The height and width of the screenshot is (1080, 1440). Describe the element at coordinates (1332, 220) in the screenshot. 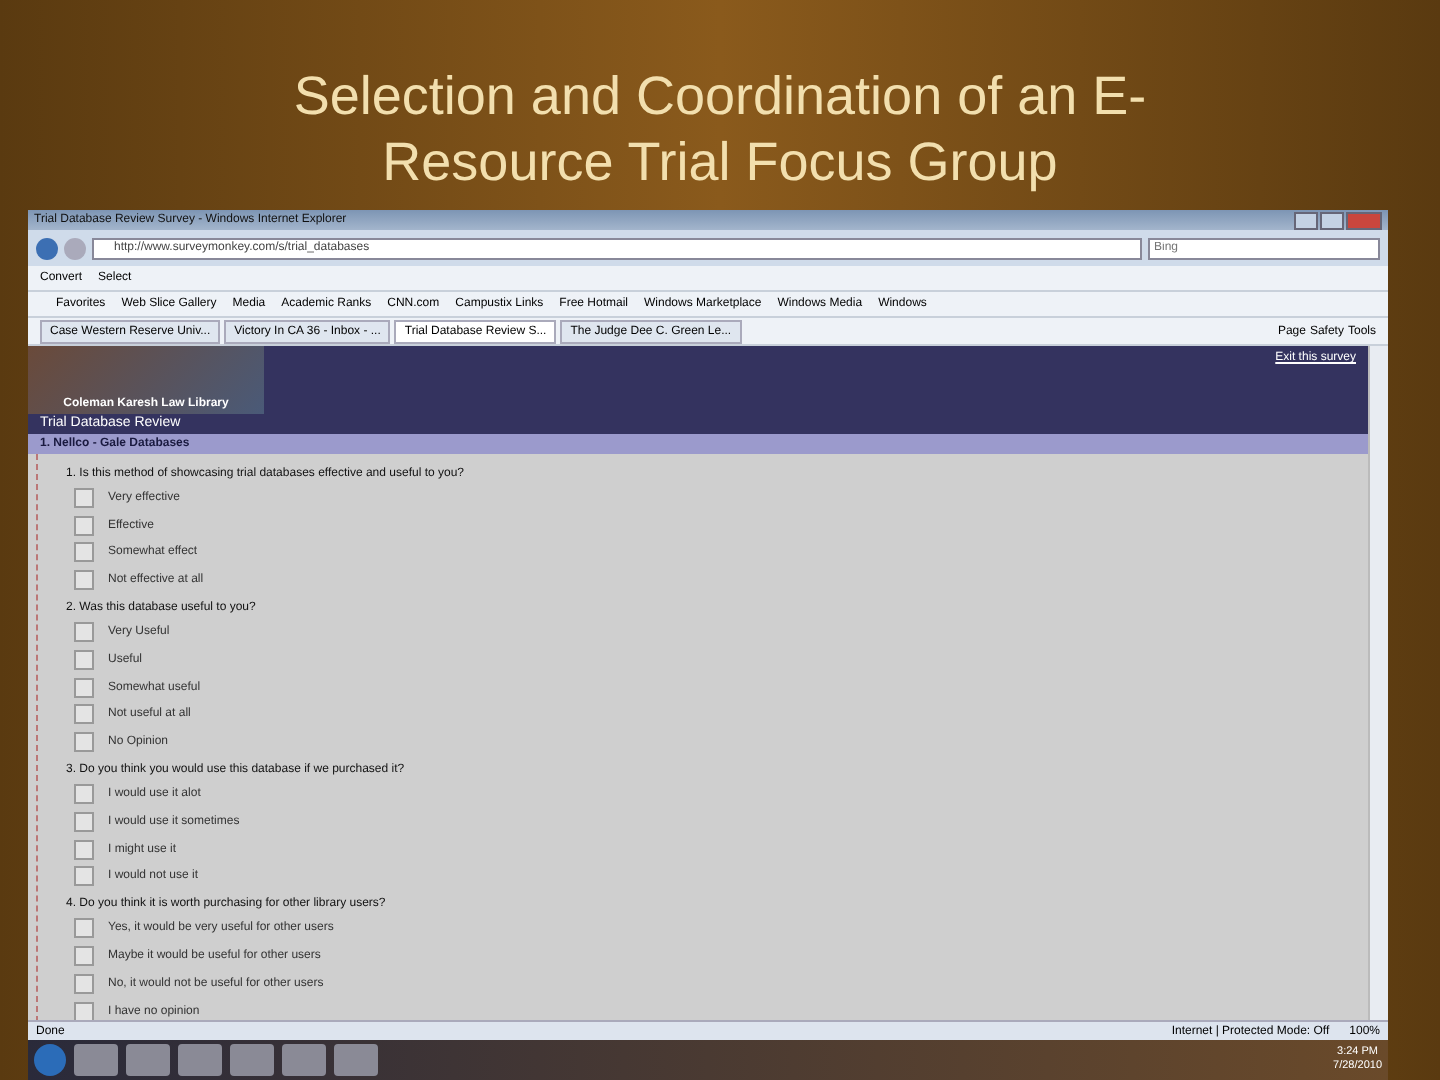

I see `maximize-button` at that location.